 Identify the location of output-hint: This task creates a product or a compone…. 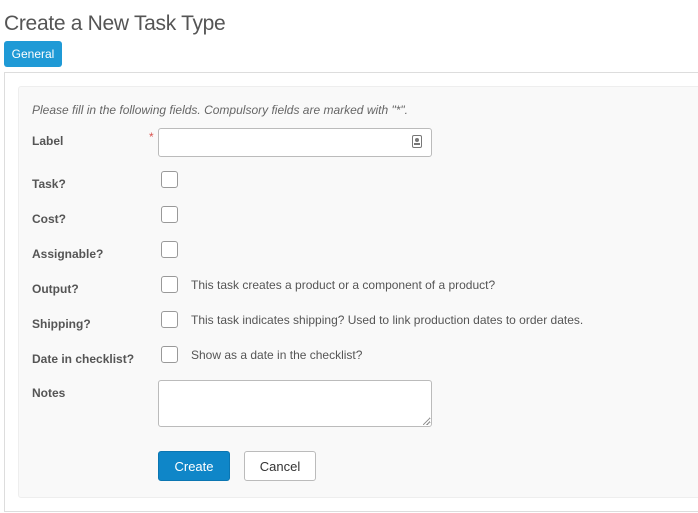
(343, 285).